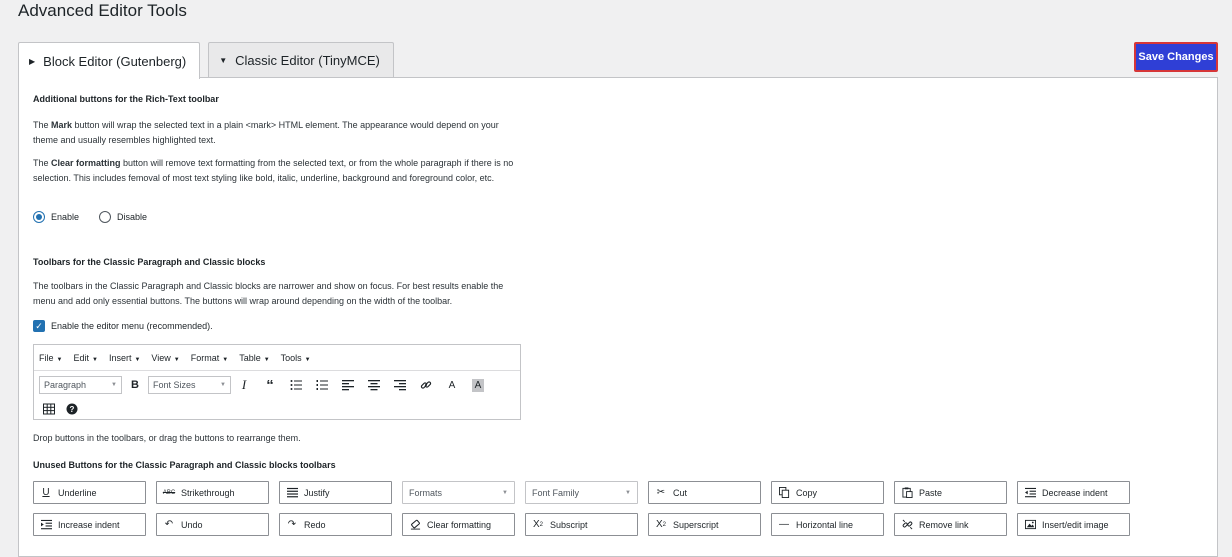  I want to click on menu-insert: Insert ▼, so click(124, 358).